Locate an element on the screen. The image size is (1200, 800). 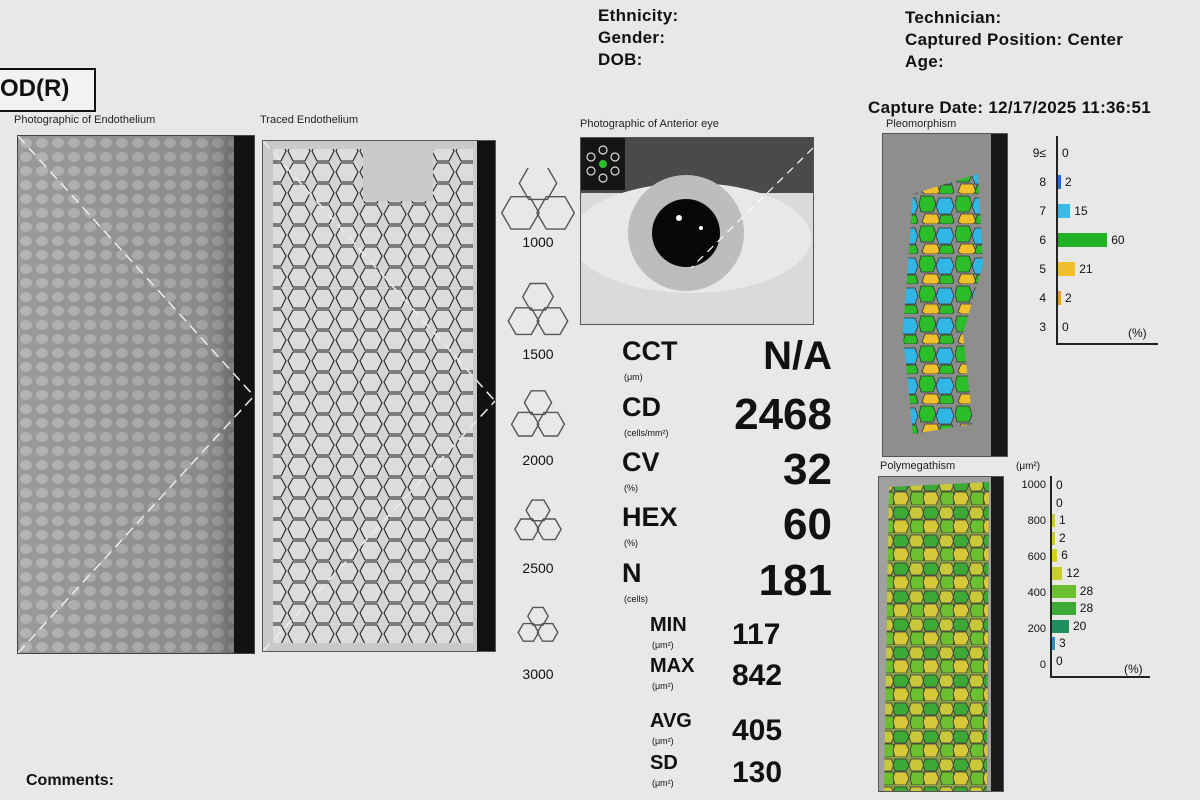
polymegathism-cell-map is located at coordinates (941, 634).